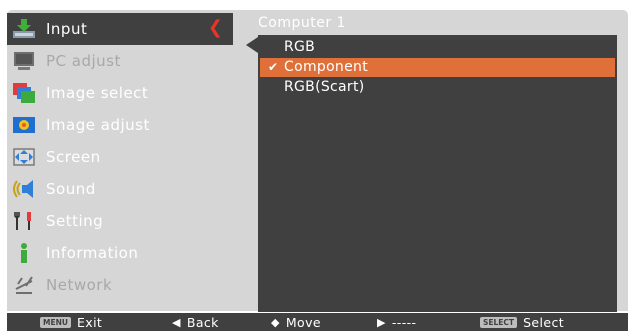 Image resolution: width=636 pixels, height=331 pixels. I want to click on selected-indicator-icon: ❮, so click(215, 27).